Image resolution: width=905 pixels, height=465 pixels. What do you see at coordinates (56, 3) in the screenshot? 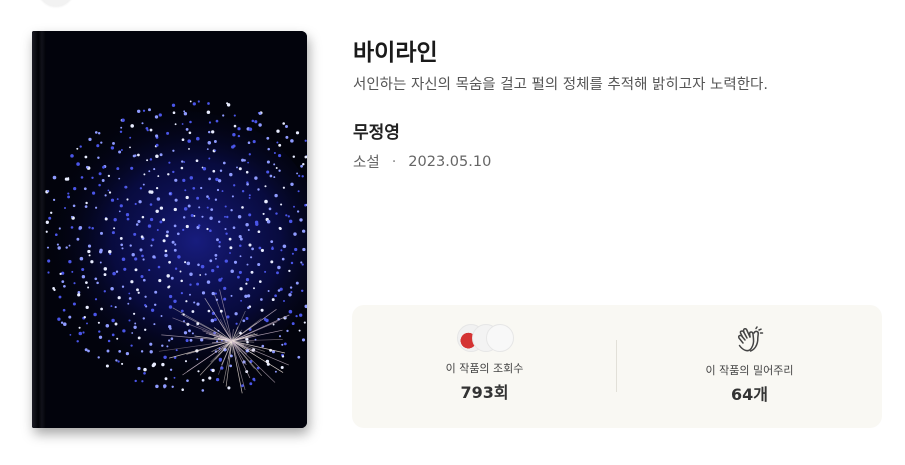
I see `avatar` at bounding box center [56, 3].